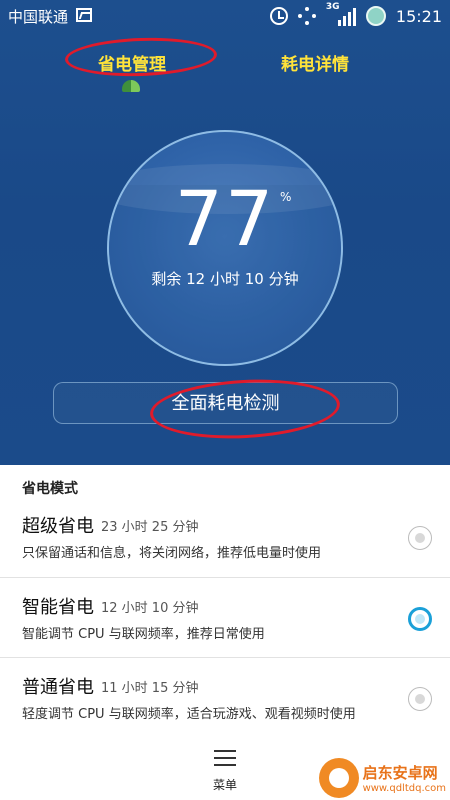 This screenshot has height=800, width=450. What do you see at coordinates (225, 772) in the screenshot?
I see `menu-button: 菜单` at bounding box center [225, 772].